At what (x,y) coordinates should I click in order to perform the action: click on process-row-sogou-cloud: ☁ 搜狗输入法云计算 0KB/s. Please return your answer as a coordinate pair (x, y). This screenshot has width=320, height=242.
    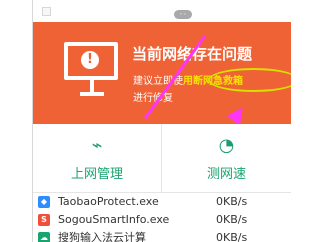
    Looking at the image, I should click on (162, 235).